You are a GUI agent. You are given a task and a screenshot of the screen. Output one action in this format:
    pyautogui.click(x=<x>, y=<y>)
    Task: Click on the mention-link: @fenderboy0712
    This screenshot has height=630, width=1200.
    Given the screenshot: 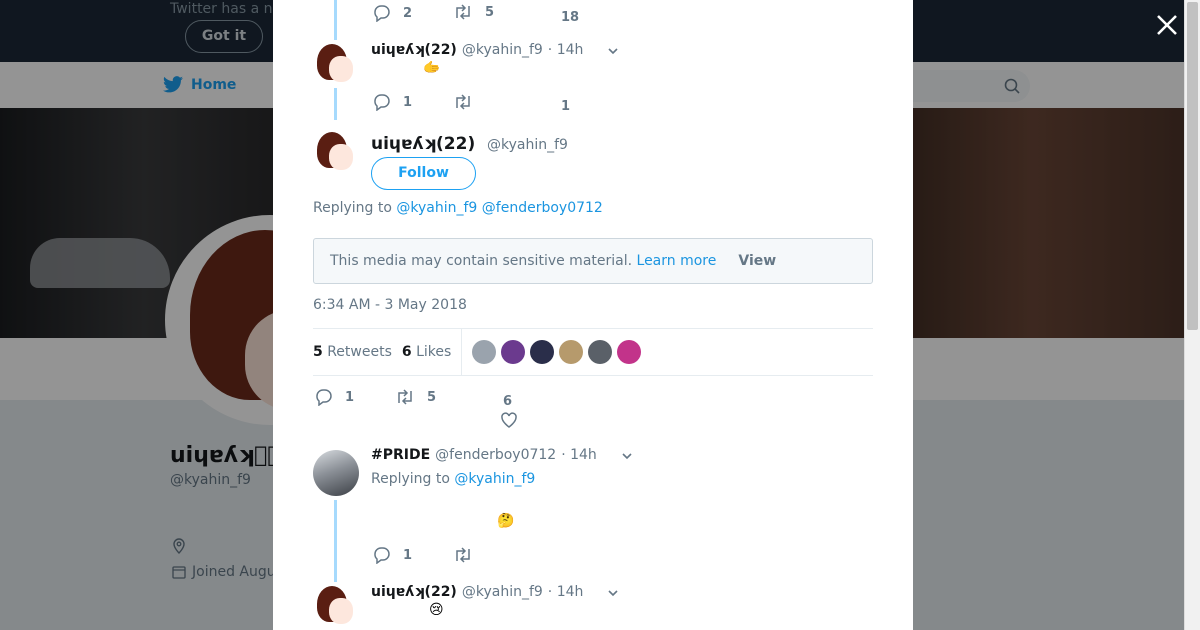 What is the action you would take?
    pyautogui.click(x=542, y=208)
    